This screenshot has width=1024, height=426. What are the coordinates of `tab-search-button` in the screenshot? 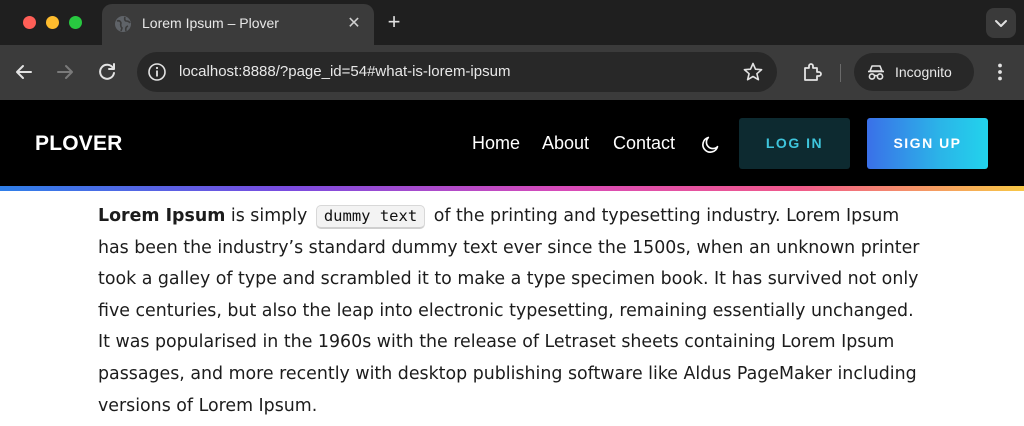 It's located at (1001, 23).